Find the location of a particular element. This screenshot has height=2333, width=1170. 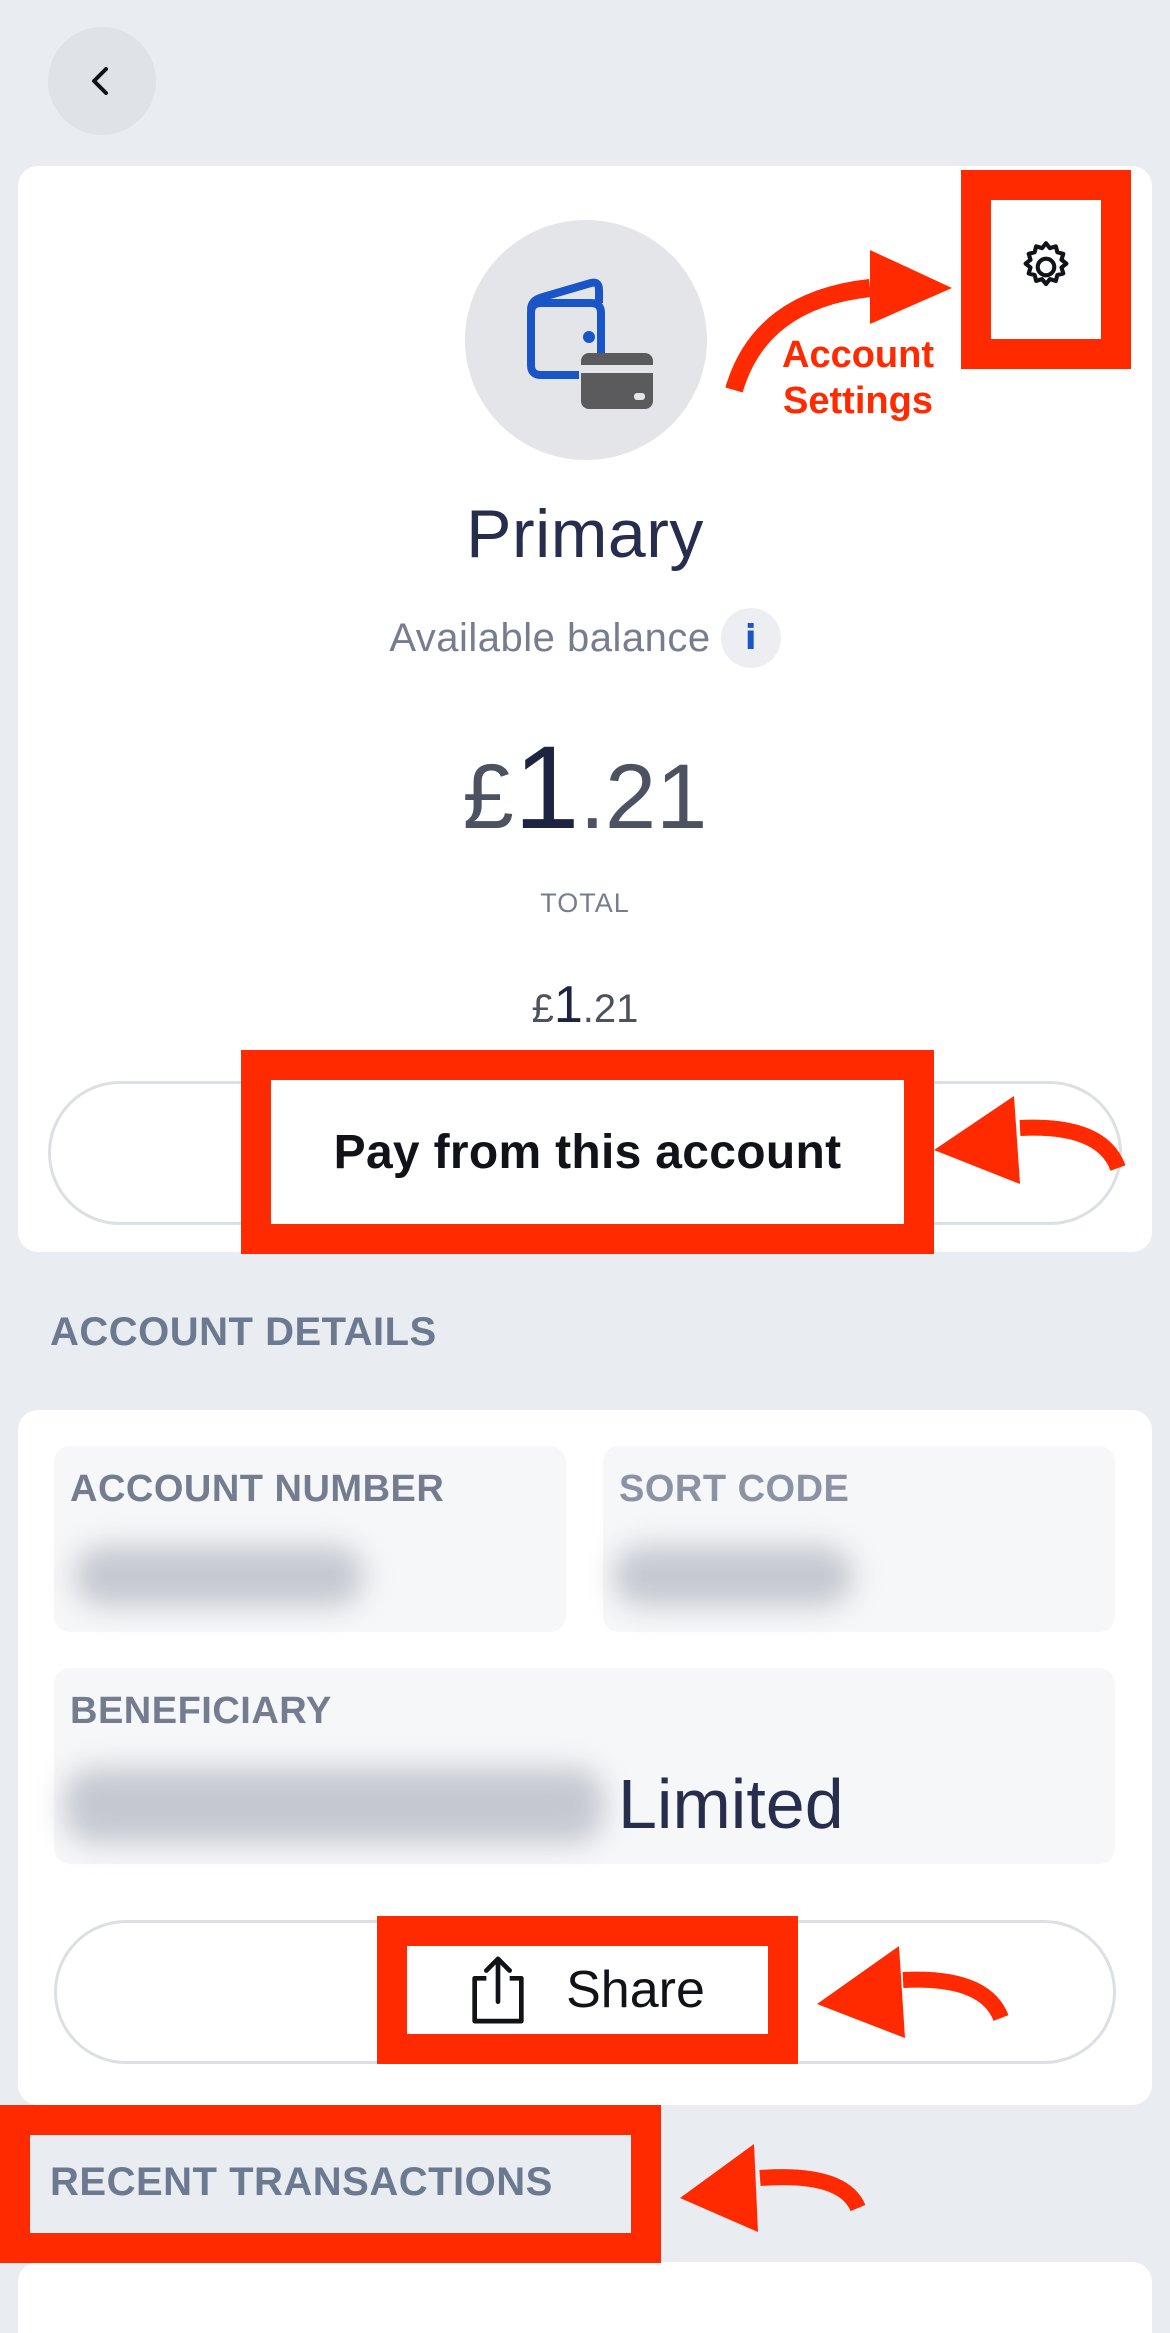

total-major: 1 is located at coordinates (568, 1005).